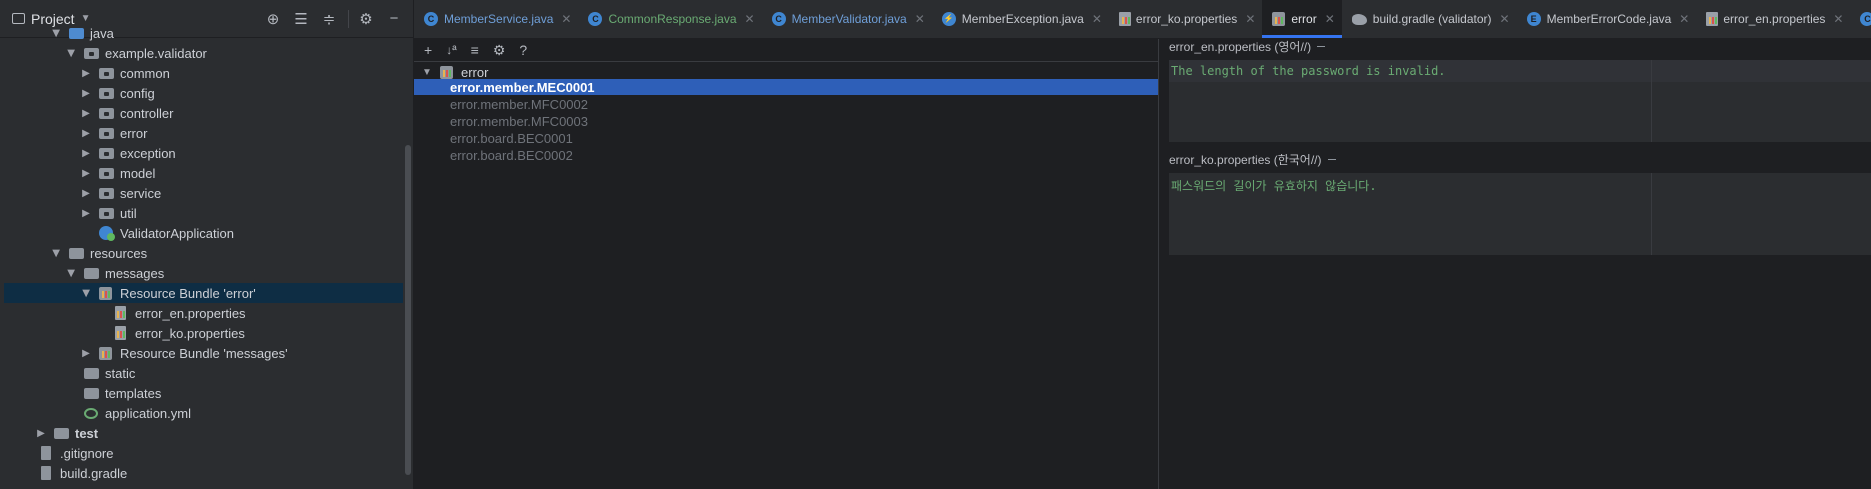 This screenshot has height=489, width=1871. I want to click on tree-item: ▶ Resource Bundle 'error', so click(203, 293).